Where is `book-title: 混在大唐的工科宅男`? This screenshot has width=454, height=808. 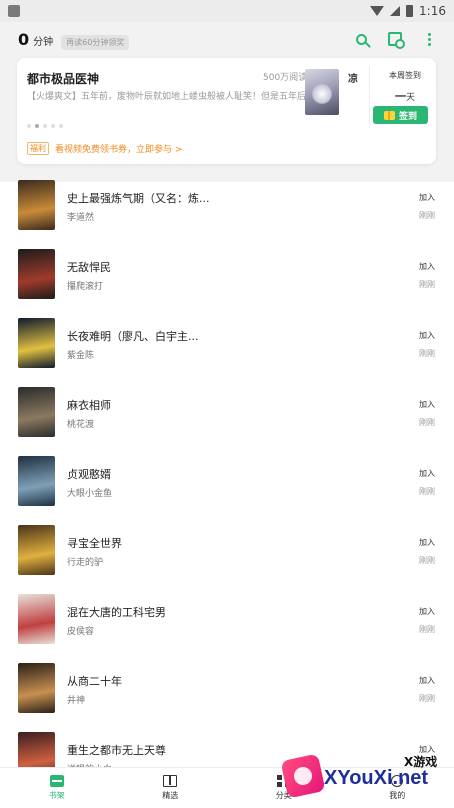
book-title: 混在大唐的工科宅男 is located at coordinates (116, 612).